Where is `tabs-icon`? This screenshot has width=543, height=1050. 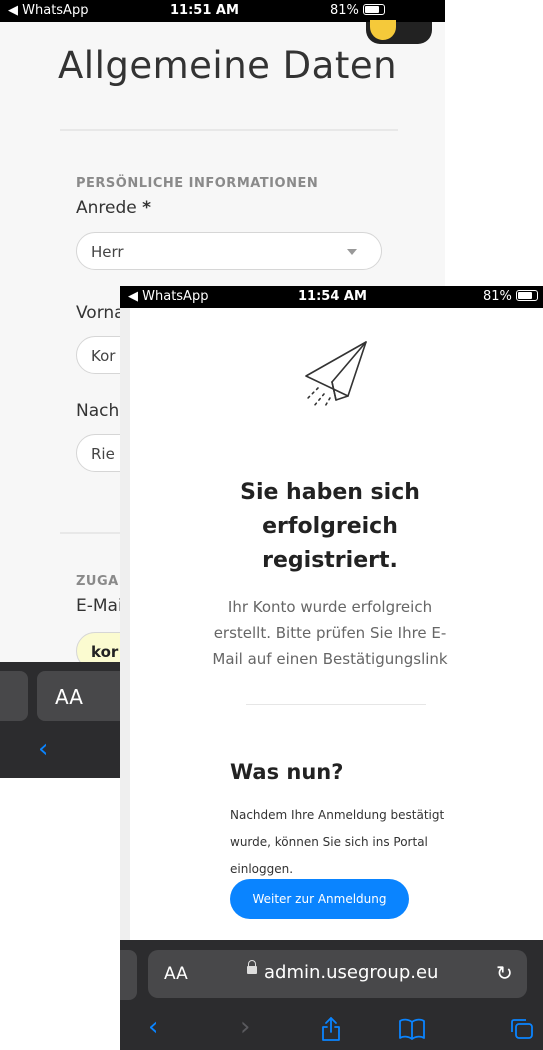 tabs-icon is located at coordinates (522, 1029).